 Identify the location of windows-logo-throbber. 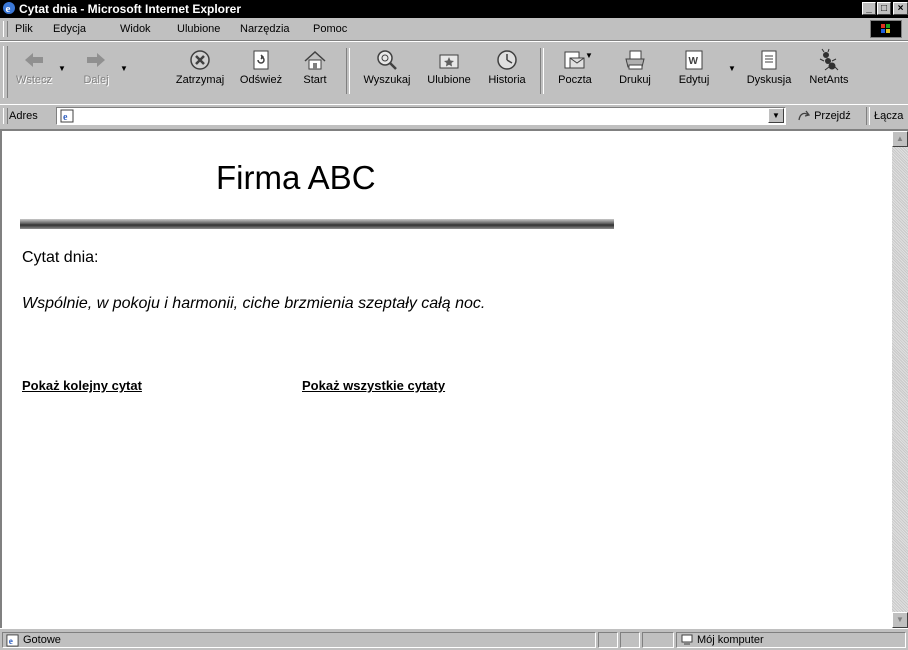
(886, 29).